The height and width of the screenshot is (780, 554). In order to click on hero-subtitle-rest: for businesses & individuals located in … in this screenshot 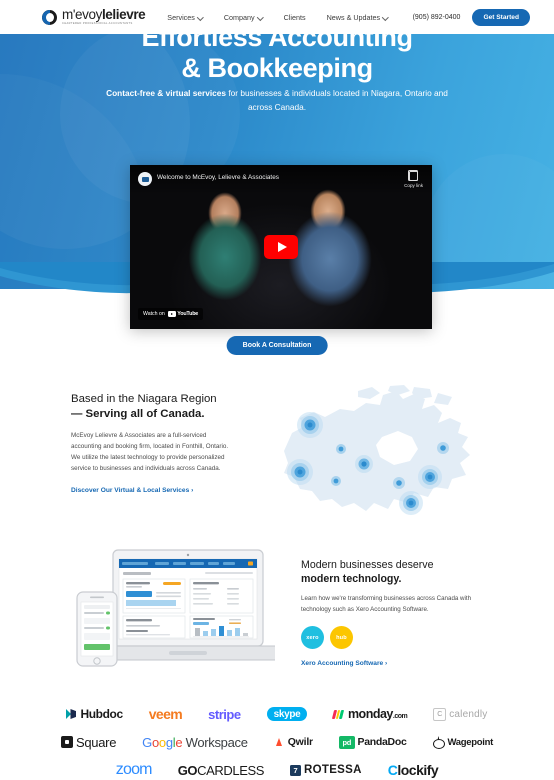, I will do `click(337, 100)`.